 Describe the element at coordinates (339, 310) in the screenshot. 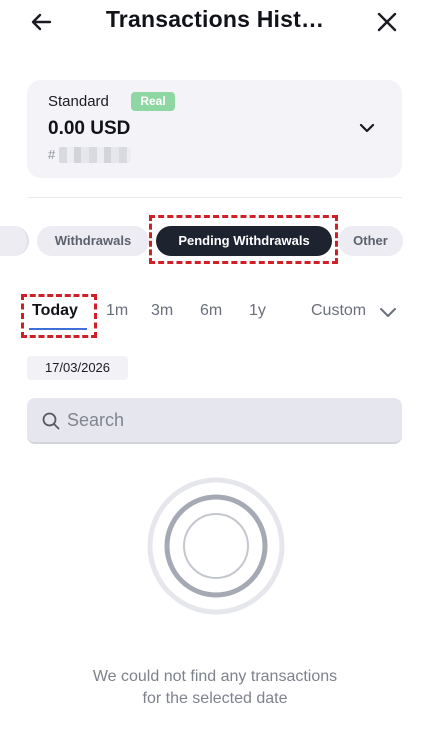

I see `custom-period-label: Custom` at that location.